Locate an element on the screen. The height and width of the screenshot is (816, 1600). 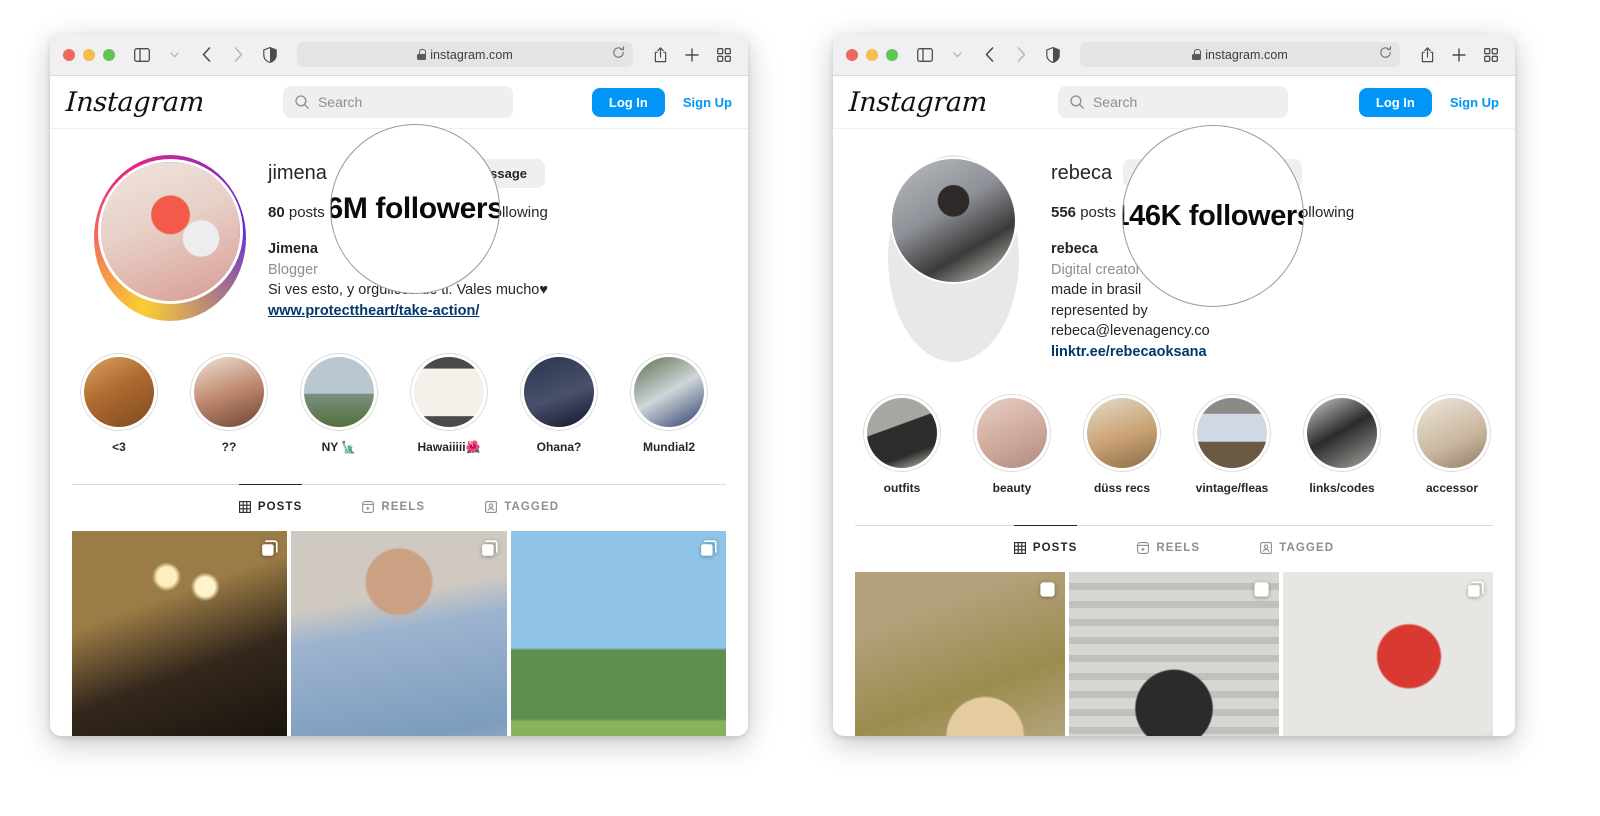
highlight-label: NY 🗽 is located at coordinates (339, 447).